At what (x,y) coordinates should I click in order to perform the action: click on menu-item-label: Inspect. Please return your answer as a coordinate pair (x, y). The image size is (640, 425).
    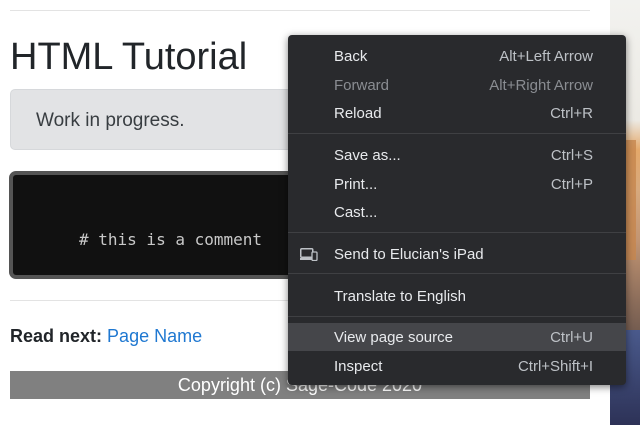
    Looking at the image, I should click on (358, 366).